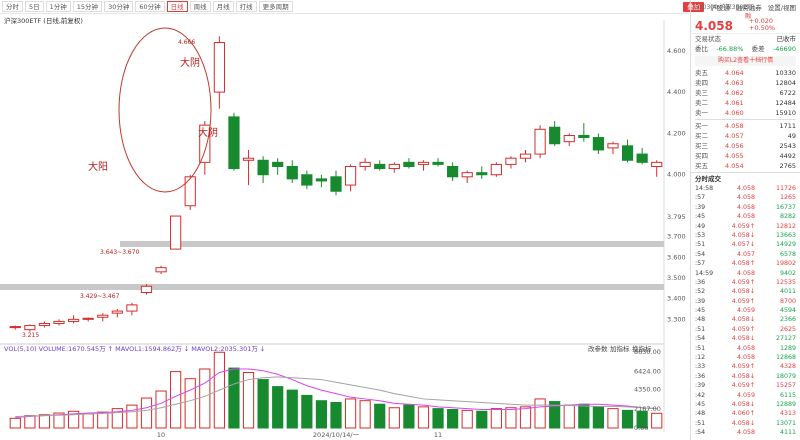 The width and height of the screenshot is (800, 440). Describe the element at coordinates (745, 39) in the screenshot. I see `trade-status-row: 交易状态 已收市` at that location.